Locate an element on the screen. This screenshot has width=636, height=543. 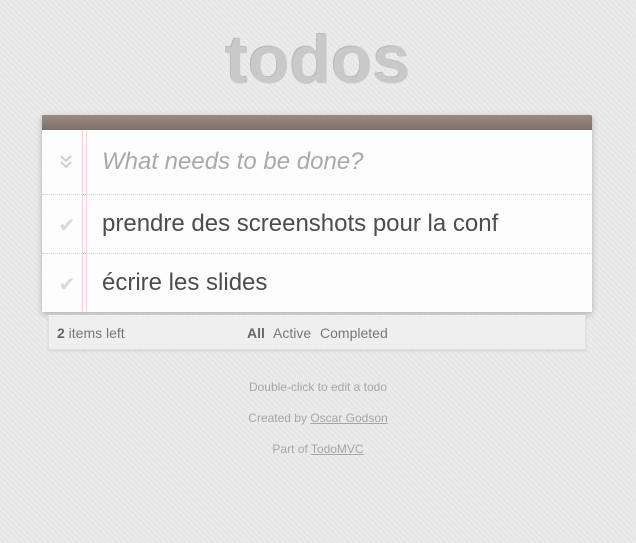
todo-item: ✔ écrire les slides is located at coordinates (317, 283).